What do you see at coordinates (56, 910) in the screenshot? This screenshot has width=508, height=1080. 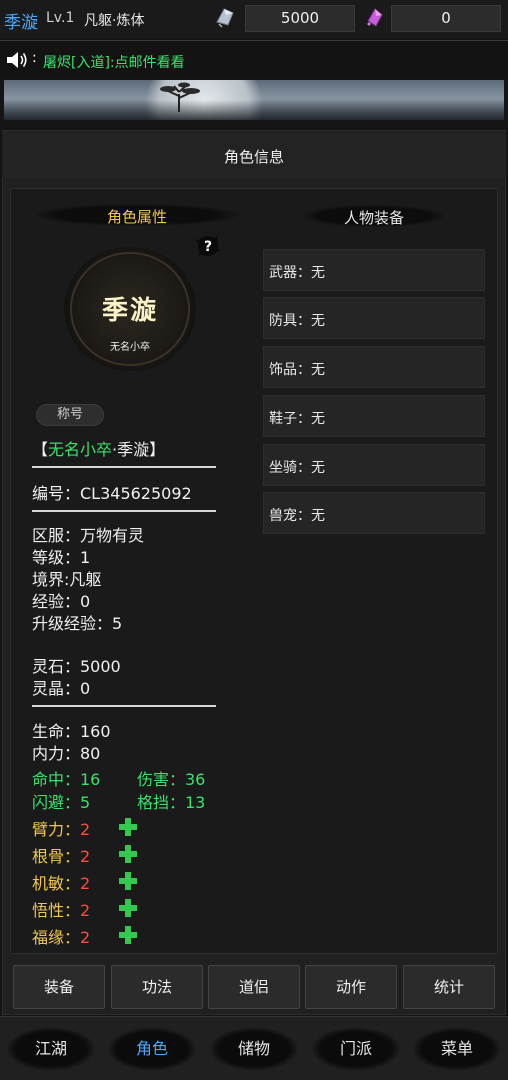 I see `attr-label: 悟性：` at bounding box center [56, 910].